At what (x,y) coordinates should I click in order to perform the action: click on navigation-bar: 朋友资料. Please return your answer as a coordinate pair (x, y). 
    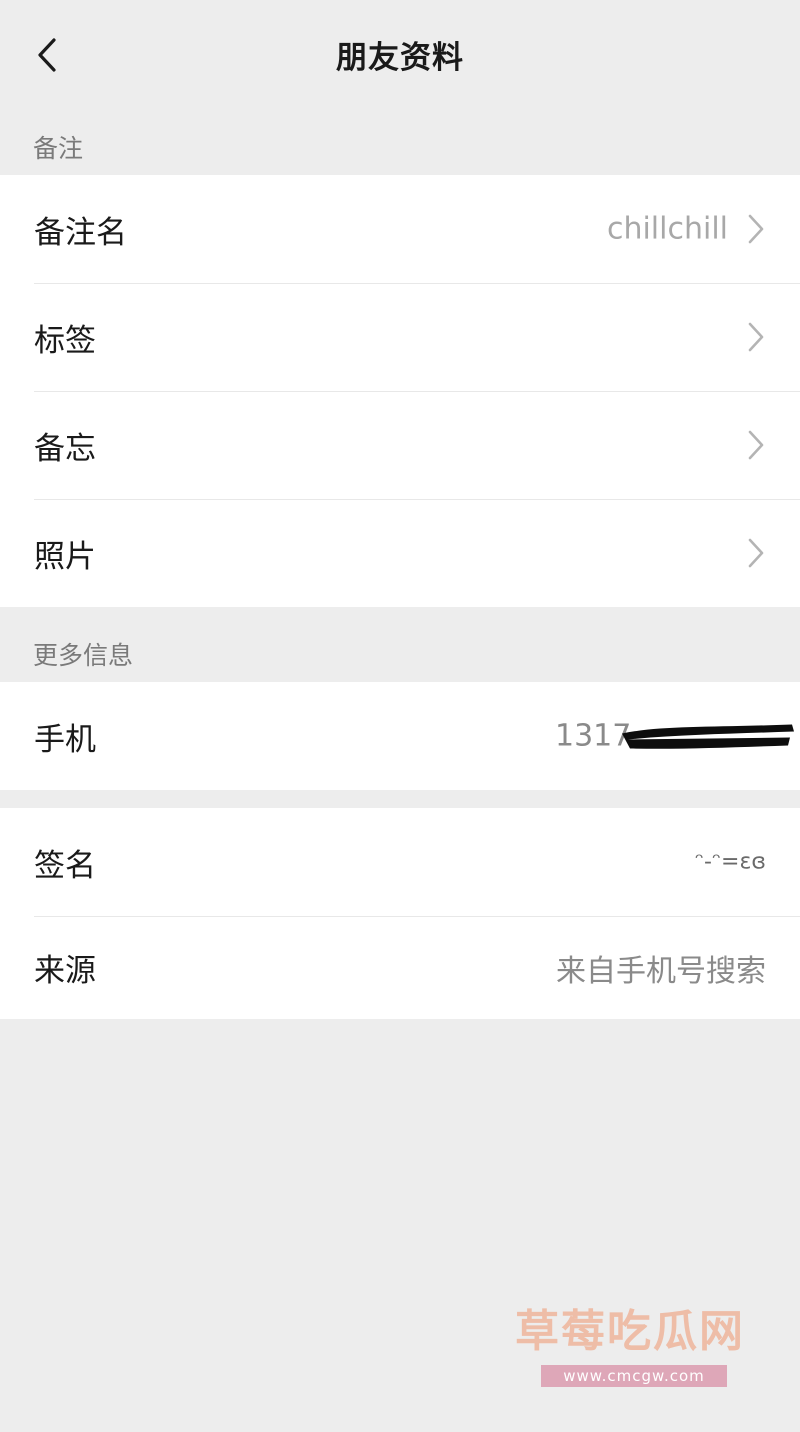
    Looking at the image, I should click on (400, 55).